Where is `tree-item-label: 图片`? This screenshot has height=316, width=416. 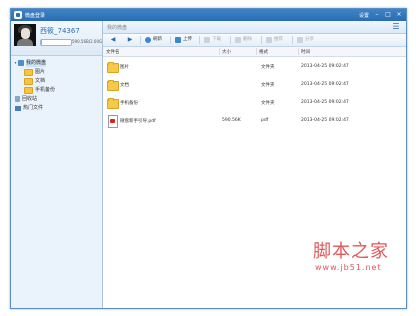 tree-item-label: 图片 is located at coordinates (40, 72).